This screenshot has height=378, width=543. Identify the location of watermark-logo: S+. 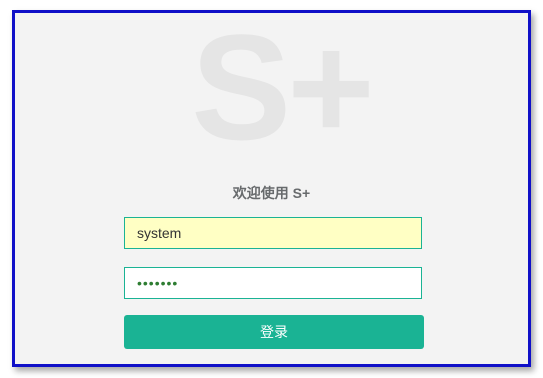
(283, 90).